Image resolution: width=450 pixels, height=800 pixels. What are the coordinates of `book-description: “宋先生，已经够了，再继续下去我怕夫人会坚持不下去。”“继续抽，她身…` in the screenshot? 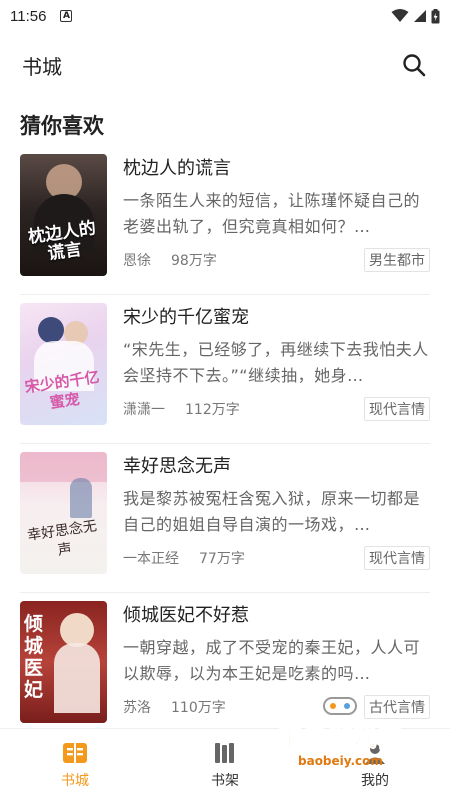 It's located at (276, 362).